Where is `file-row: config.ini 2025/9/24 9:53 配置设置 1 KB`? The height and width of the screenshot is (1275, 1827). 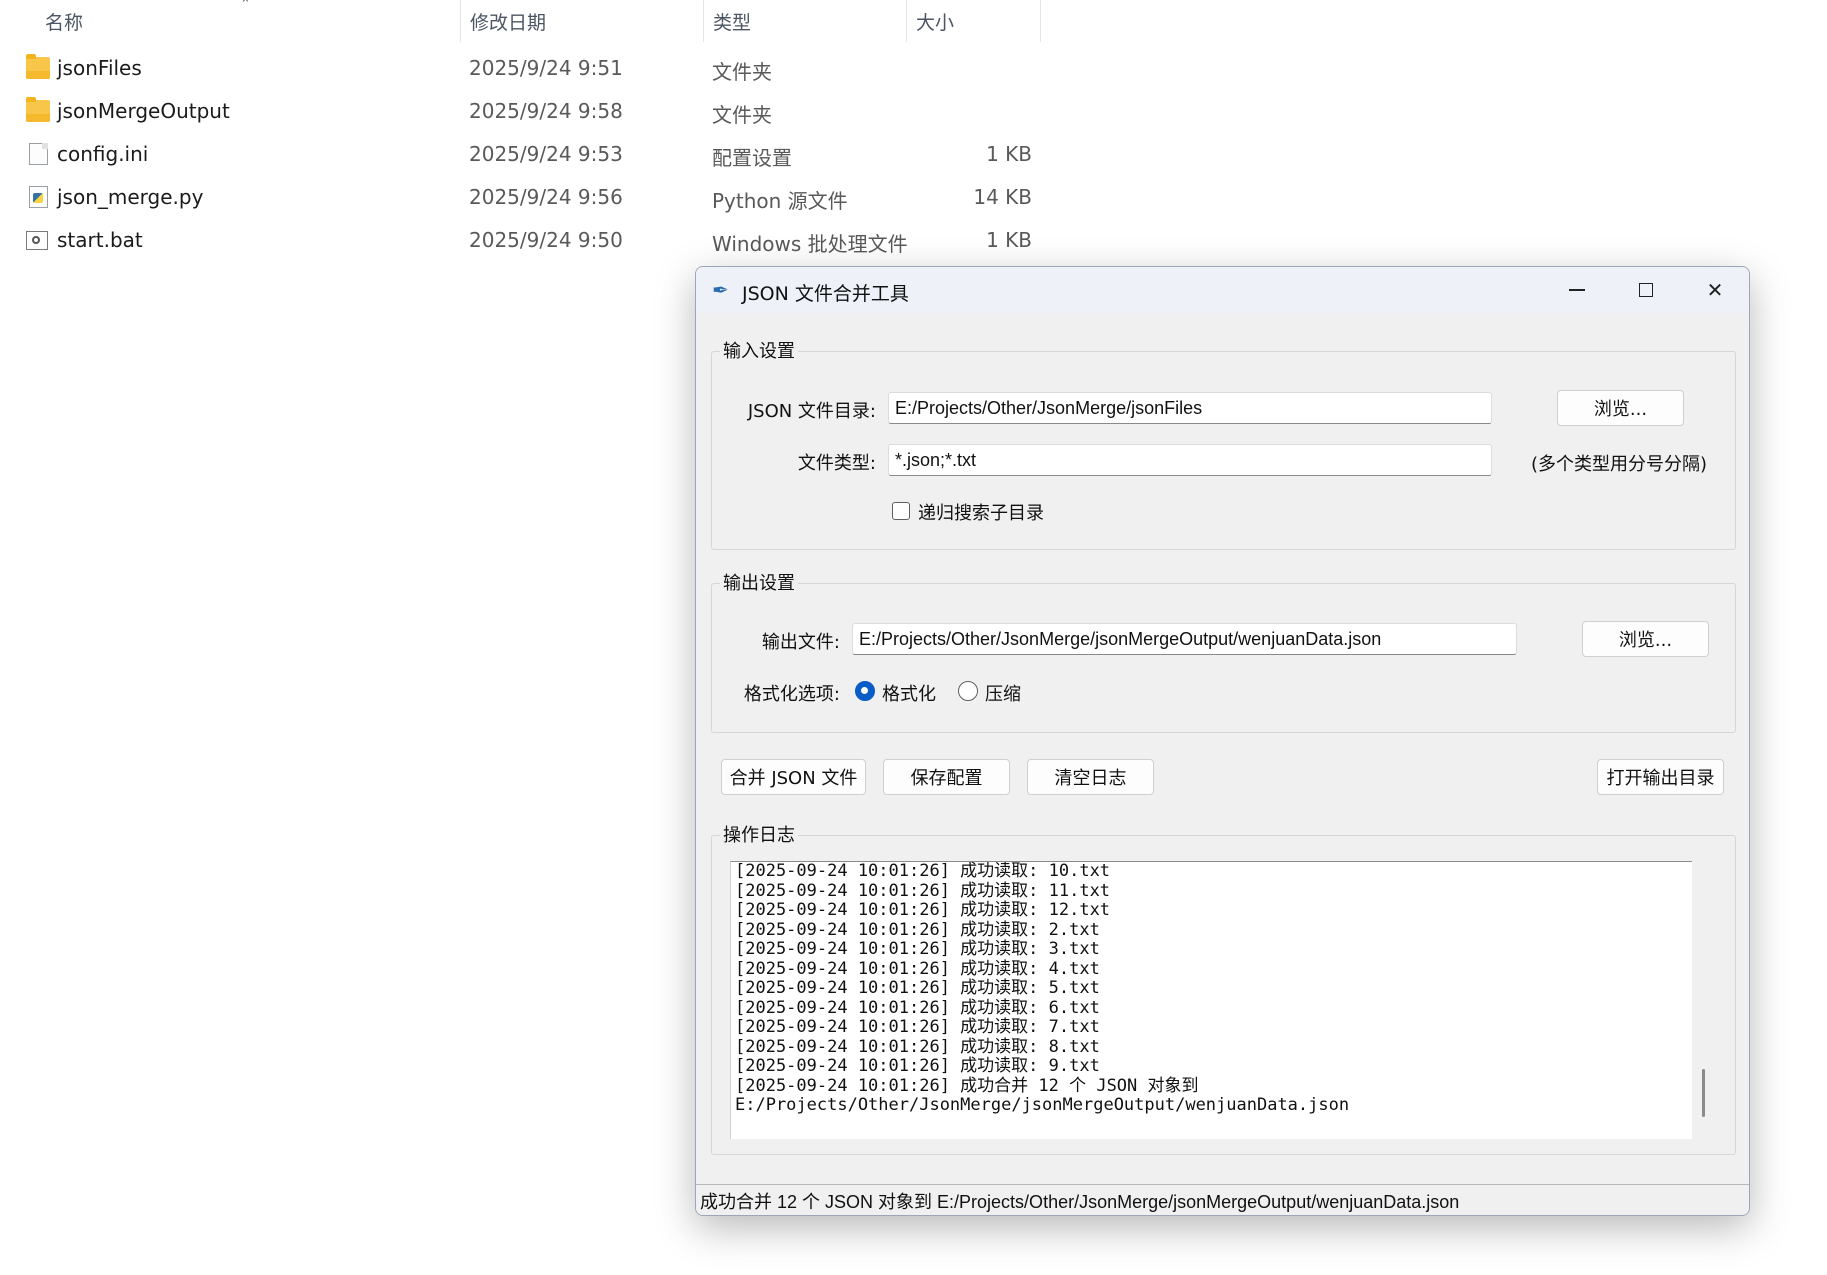
file-row: config.ini 2025/9/24 9:53 配置设置 1 KB is located at coordinates (520, 154).